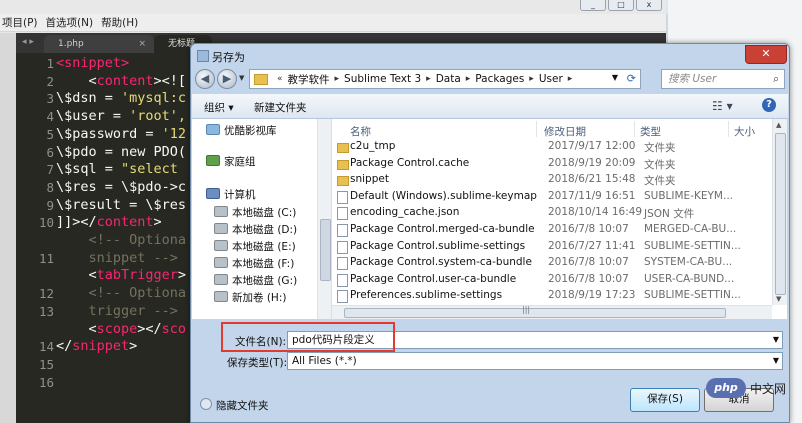 The width and height of the screenshot is (802, 423). Describe the element at coordinates (119, 22) in the screenshot. I see `menu-item-help: 帮助(H)` at that location.